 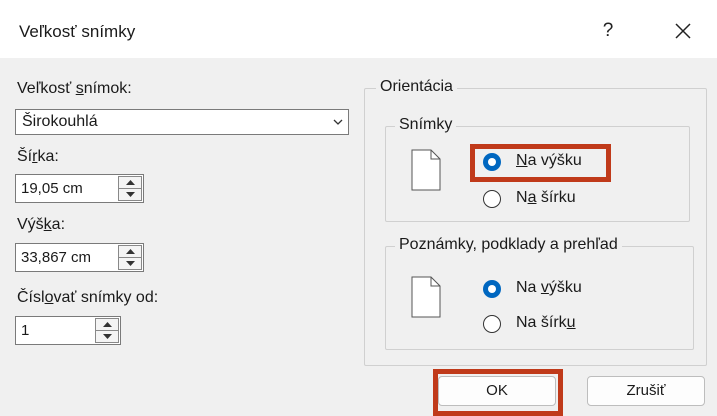 I want to click on width-label: Šírka:, so click(x=38, y=156).